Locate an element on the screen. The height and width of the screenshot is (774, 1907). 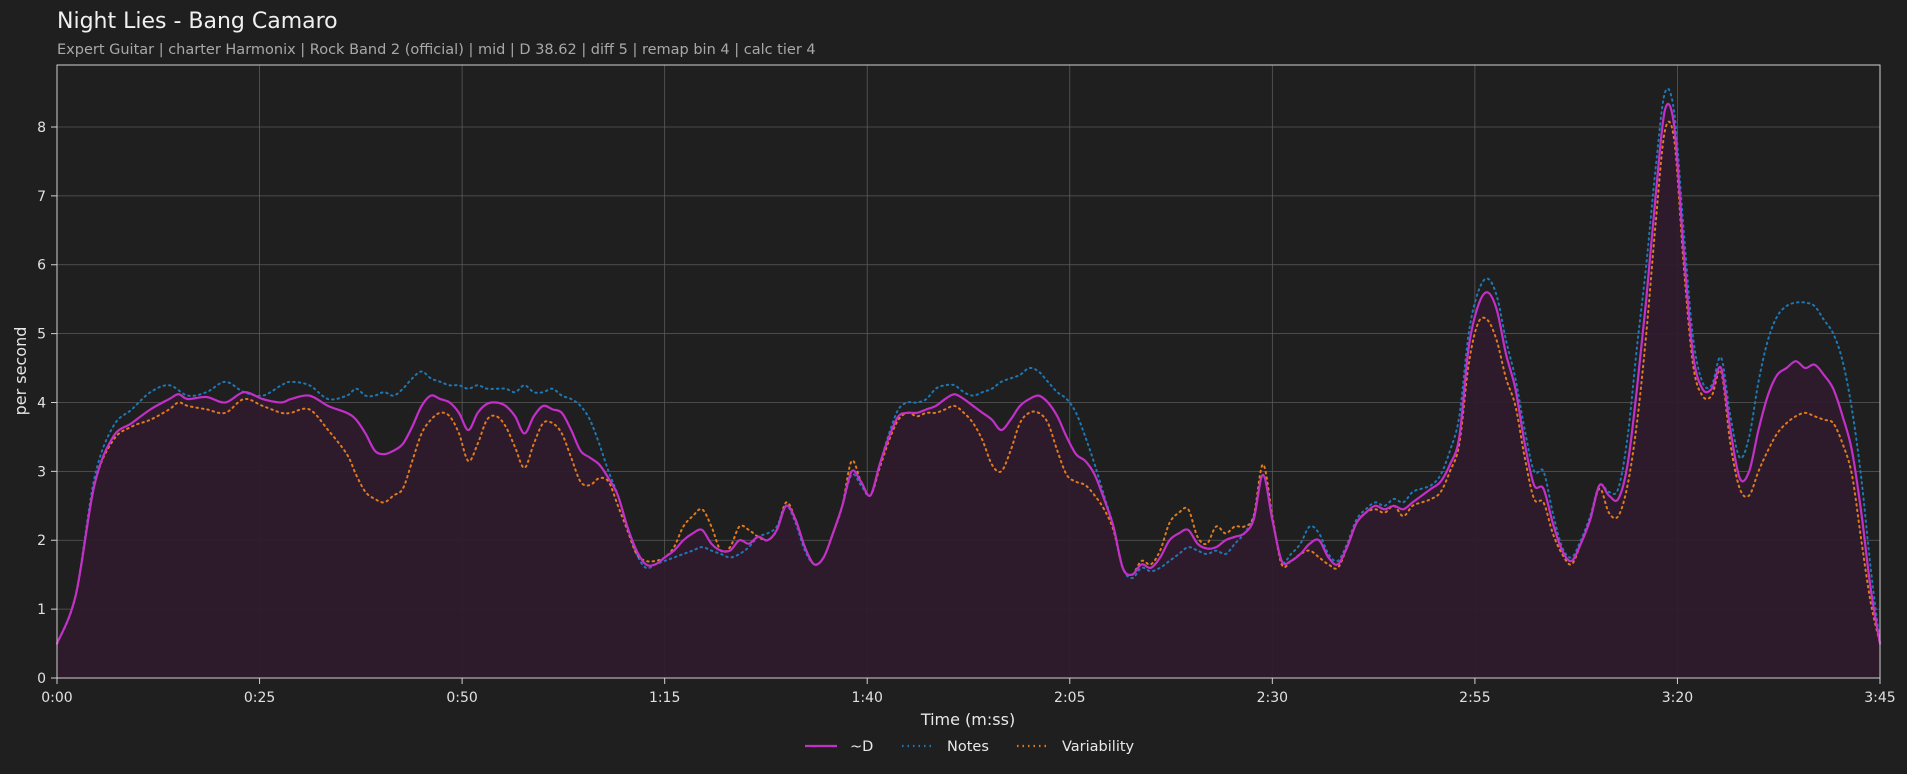
x-tick-label: 3:20 is located at coordinates (1677, 698).